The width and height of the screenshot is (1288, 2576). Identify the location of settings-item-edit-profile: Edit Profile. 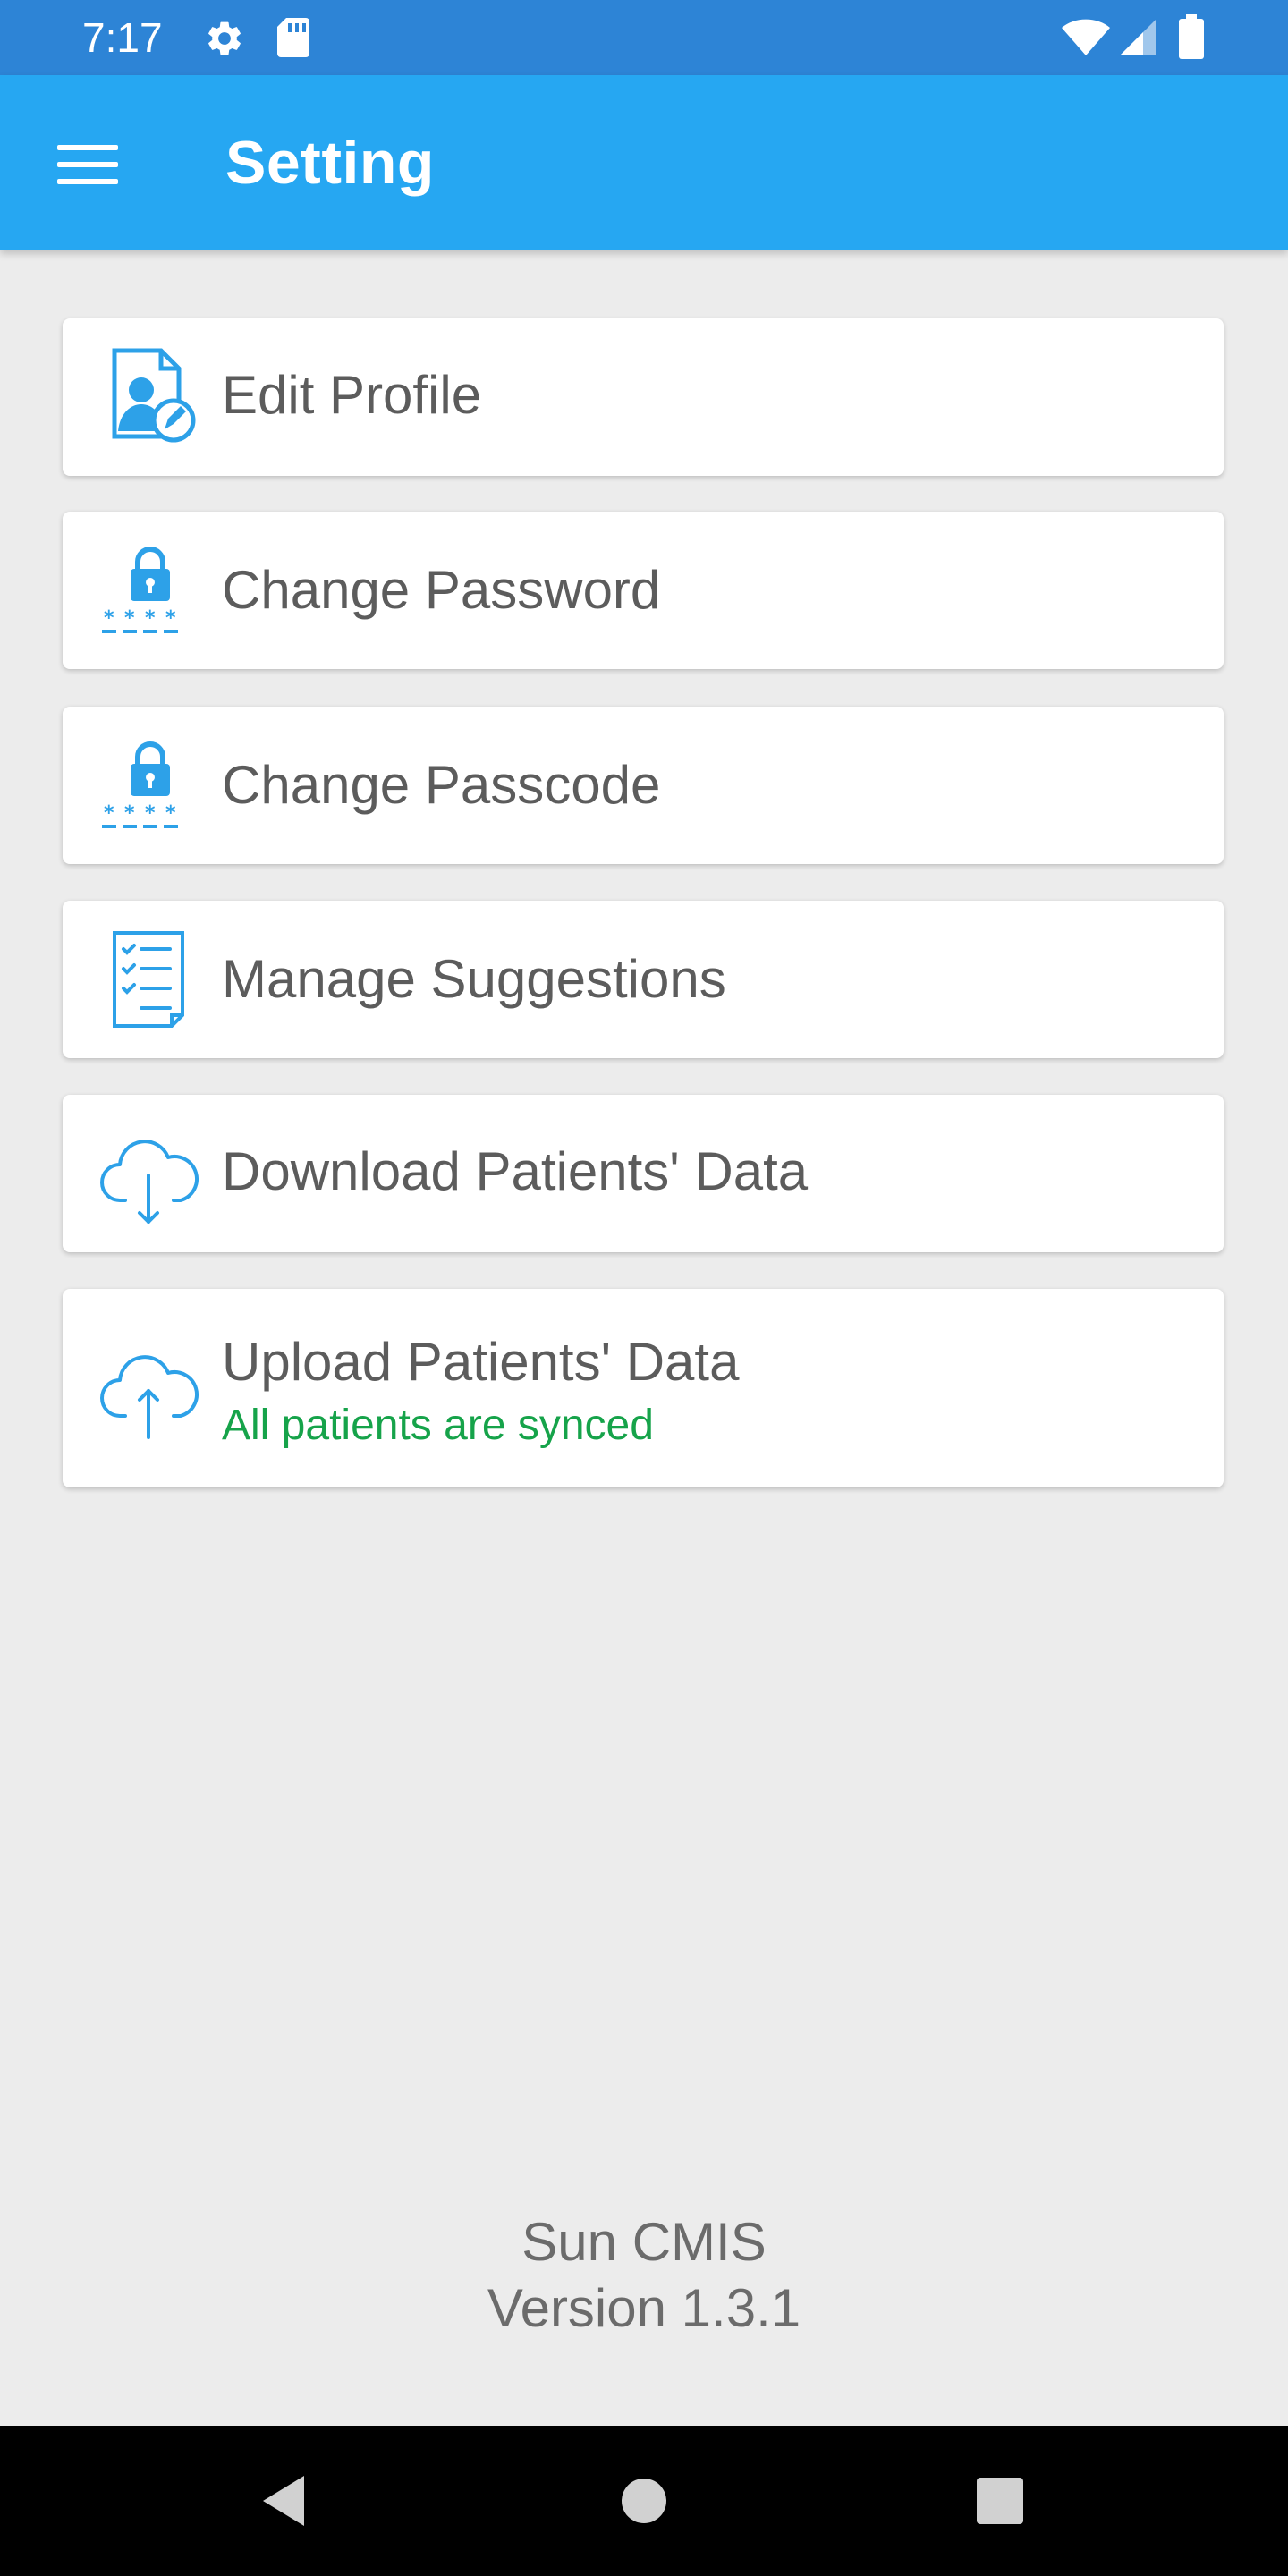
(643, 397).